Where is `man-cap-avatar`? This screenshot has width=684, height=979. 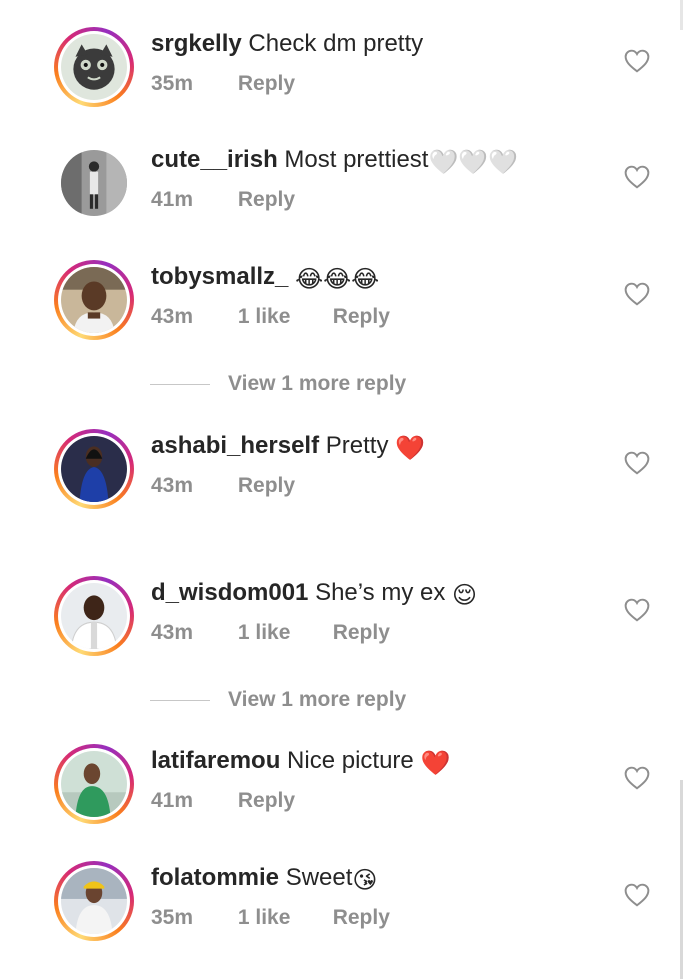
man-cap-avatar is located at coordinates (94, 901).